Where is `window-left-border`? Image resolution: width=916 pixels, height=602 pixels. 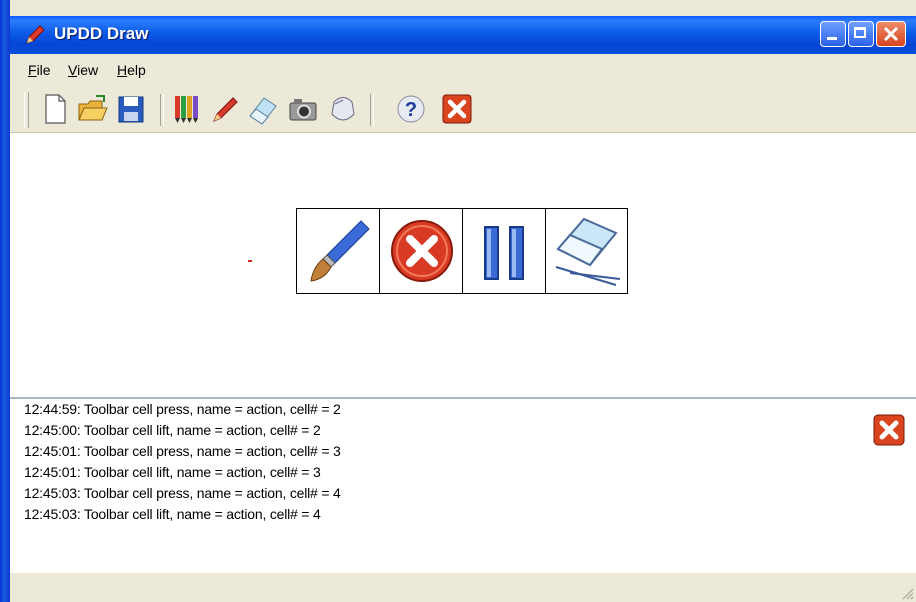
window-left-border is located at coordinates (5, 301).